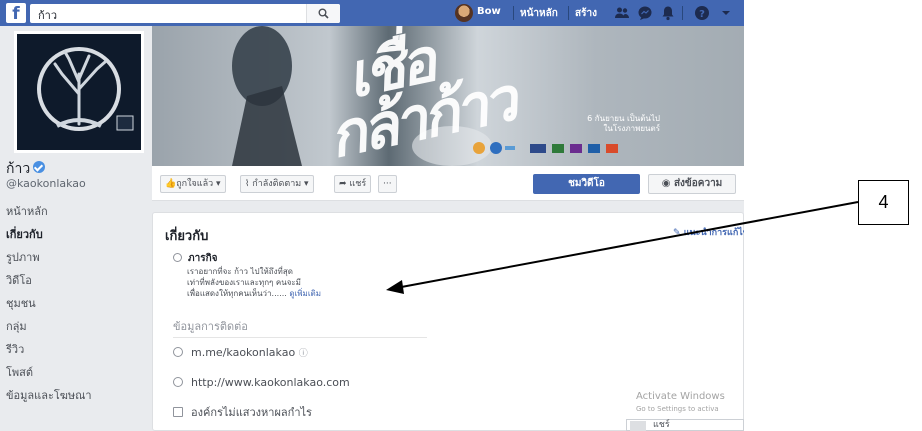  I want to click on annotation-arrow, so click(622, 247).